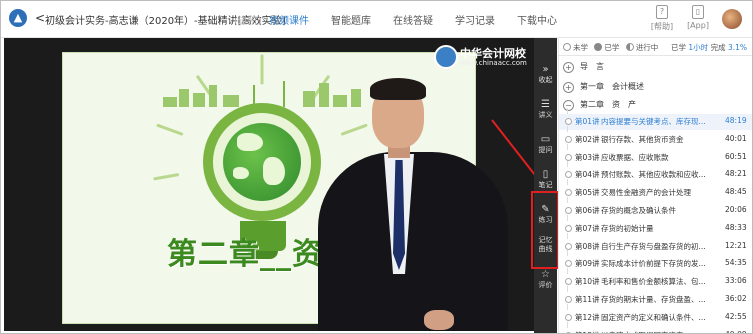 This screenshot has width=753, height=334. What do you see at coordinates (587, 331) in the screenshot?
I see `lesson-number: 第13讲` at bounding box center [587, 331].